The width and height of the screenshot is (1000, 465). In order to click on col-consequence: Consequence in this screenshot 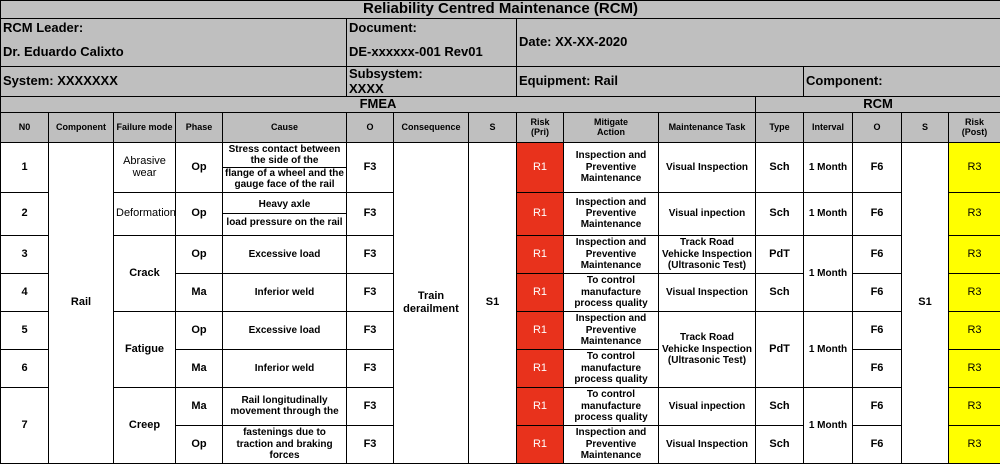, I will do `click(431, 127)`.